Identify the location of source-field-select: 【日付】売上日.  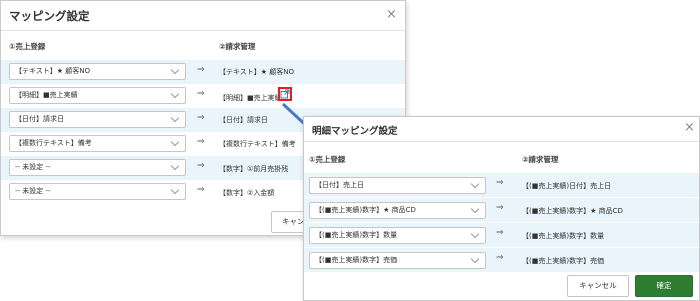
(397, 185).